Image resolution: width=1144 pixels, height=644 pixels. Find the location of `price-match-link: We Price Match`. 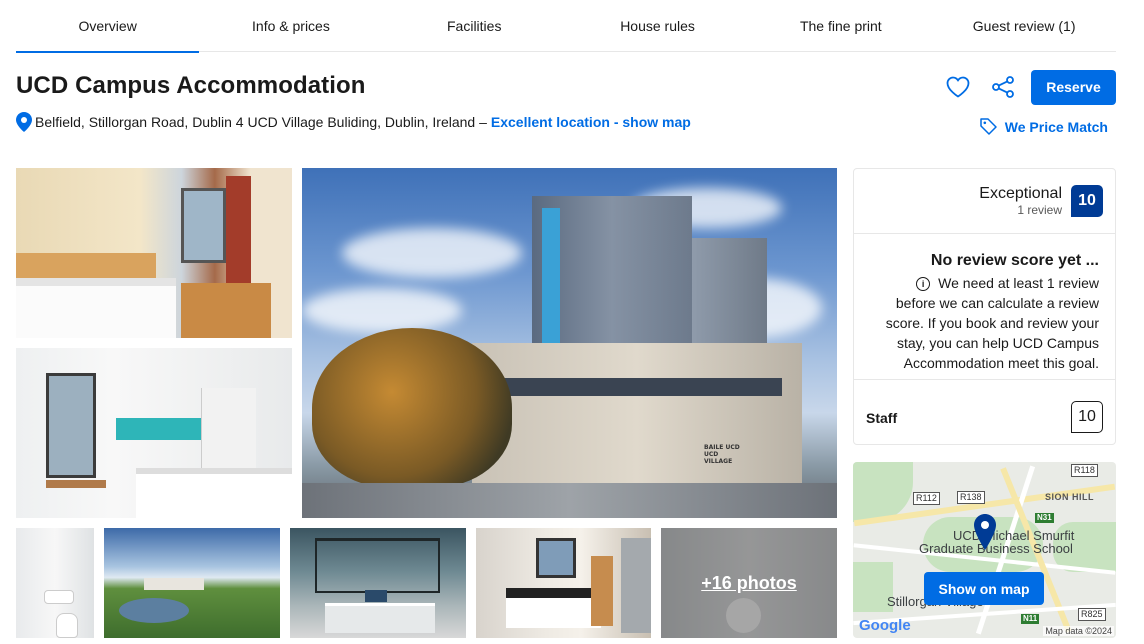

price-match-link: We Price Match is located at coordinates (1044, 126).